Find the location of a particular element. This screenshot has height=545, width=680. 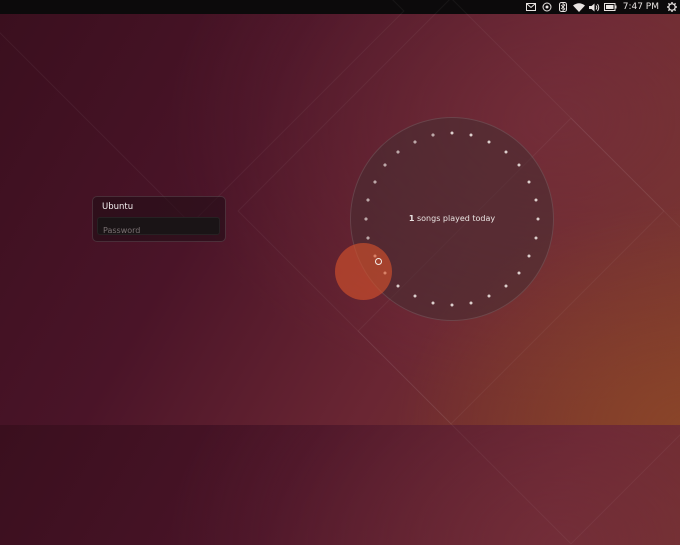

current-marker is located at coordinates (378, 261).